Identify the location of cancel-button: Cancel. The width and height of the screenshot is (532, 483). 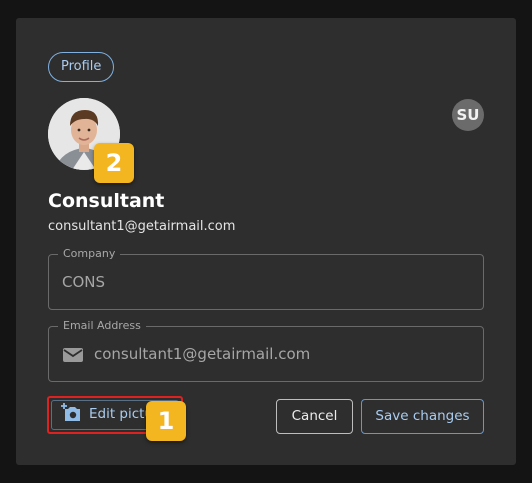
(314, 416).